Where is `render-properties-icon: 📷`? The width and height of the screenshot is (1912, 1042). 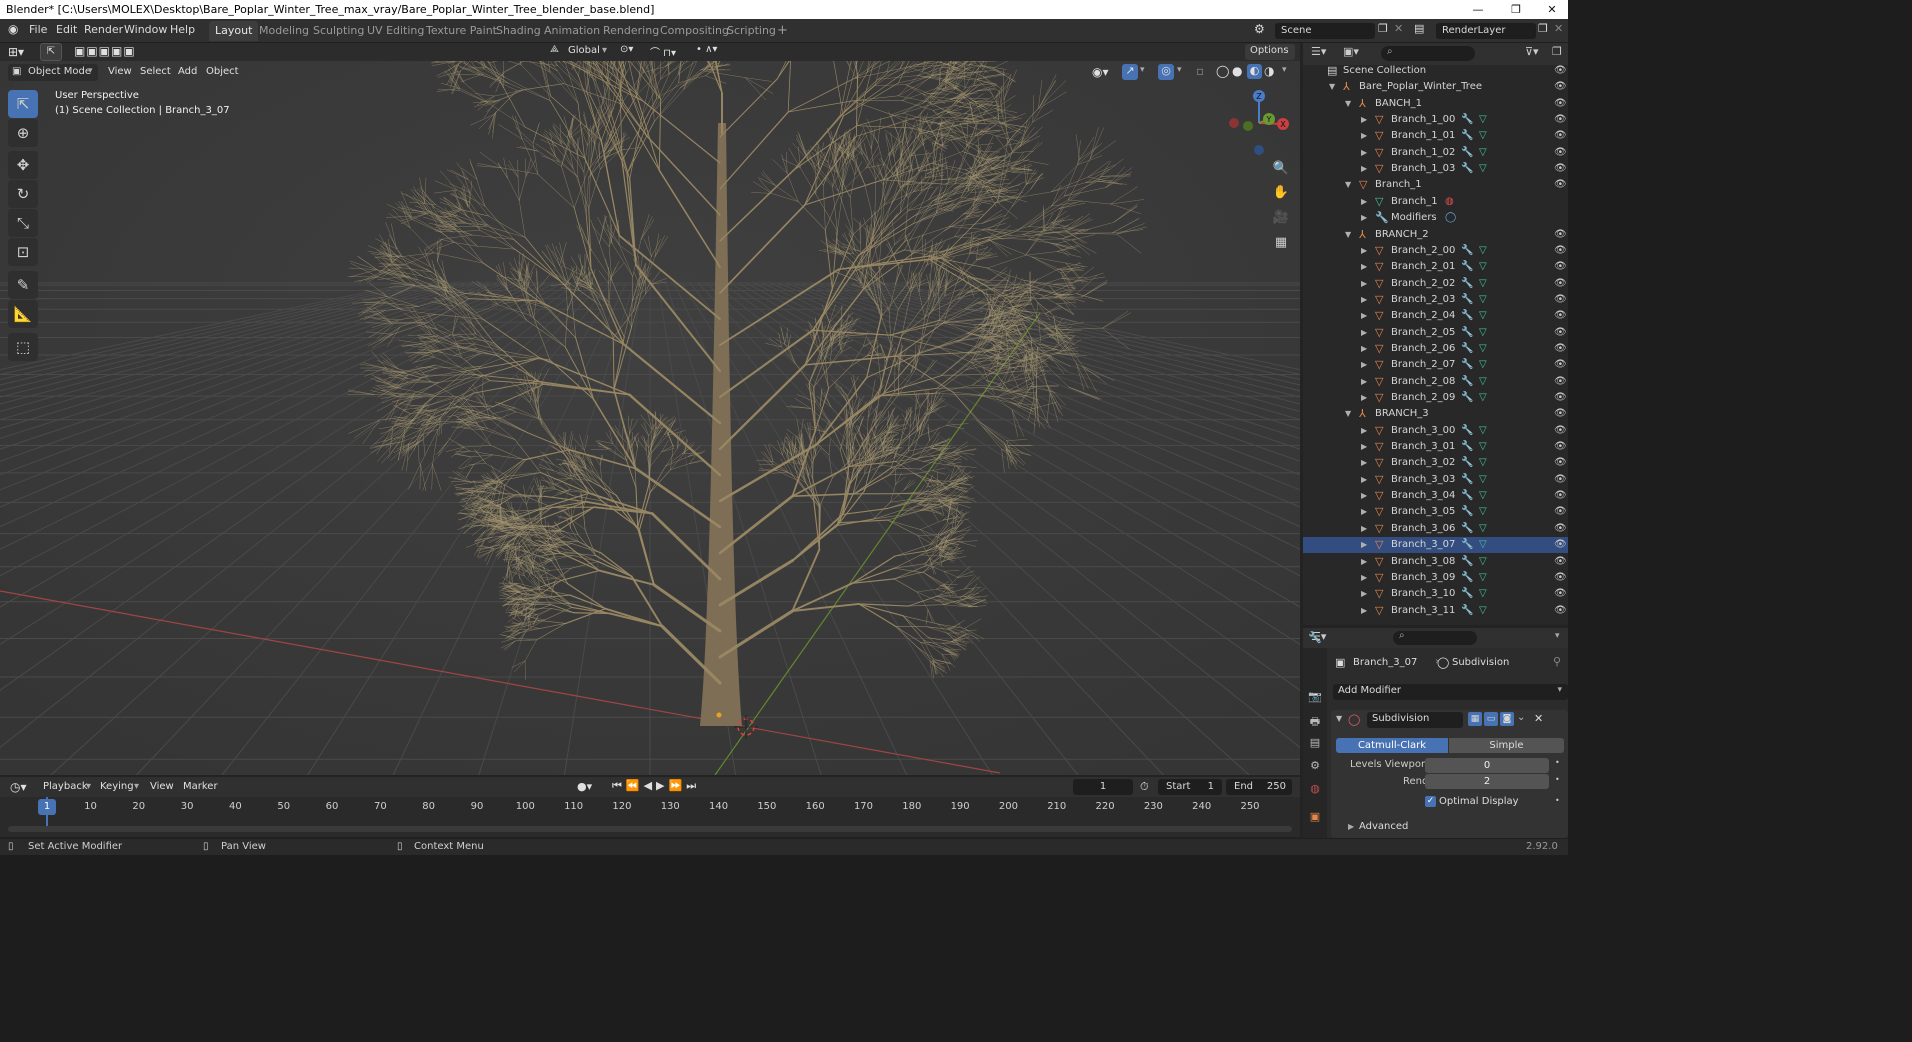 render-properties-icon: 📷 is located at coordinates (1315, 696).